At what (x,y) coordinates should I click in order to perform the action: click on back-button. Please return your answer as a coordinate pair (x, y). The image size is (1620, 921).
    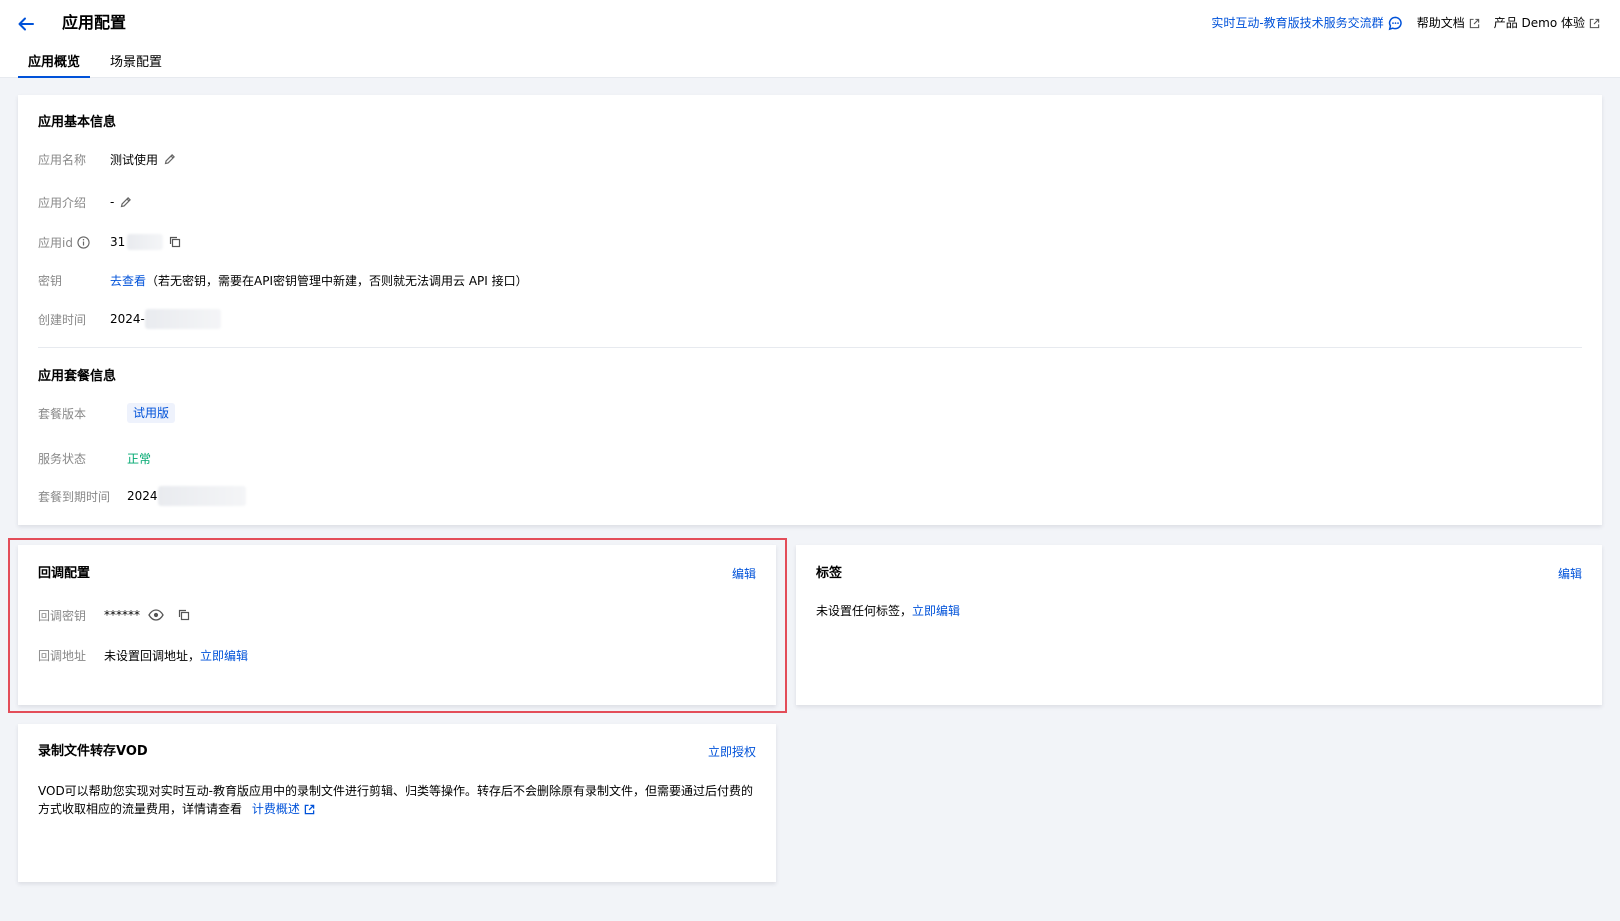
    Looking at the image, I should click on (26, 24).